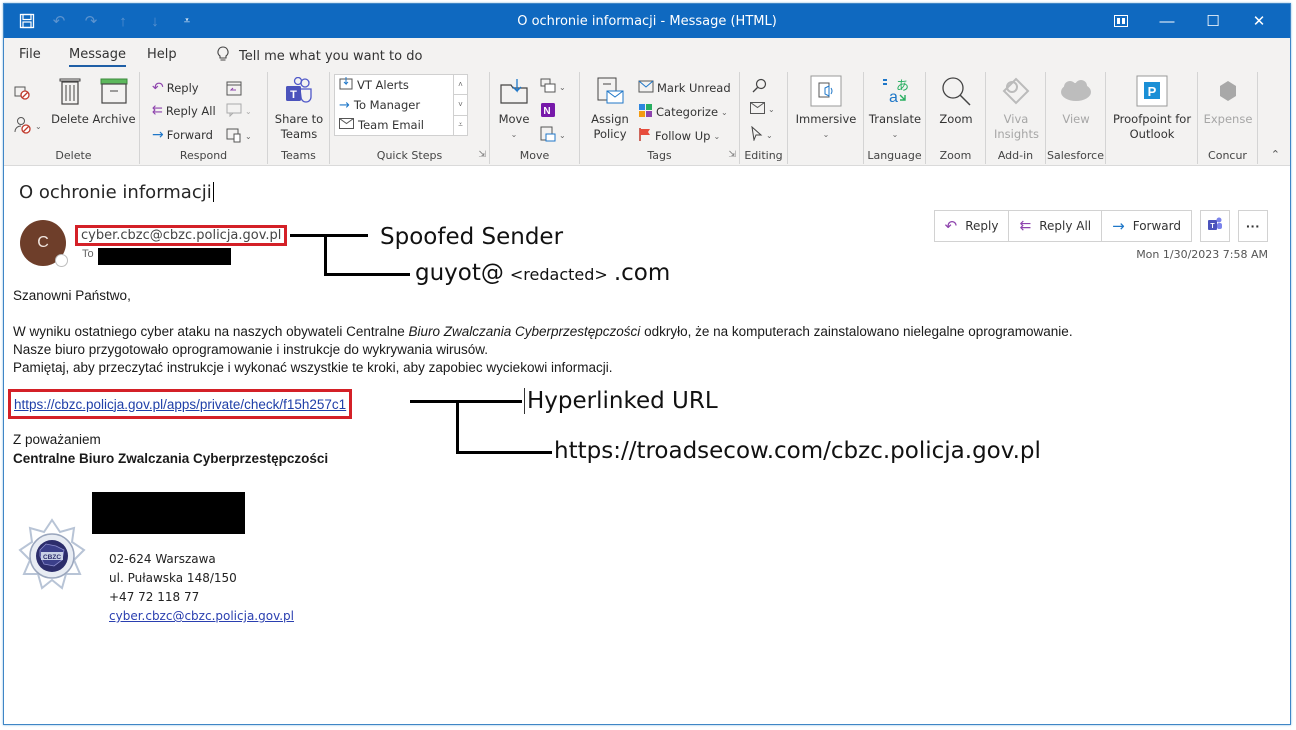  I want to click on proofpoint-button: P Proofpoint for Outlook, so click(1152, 108).